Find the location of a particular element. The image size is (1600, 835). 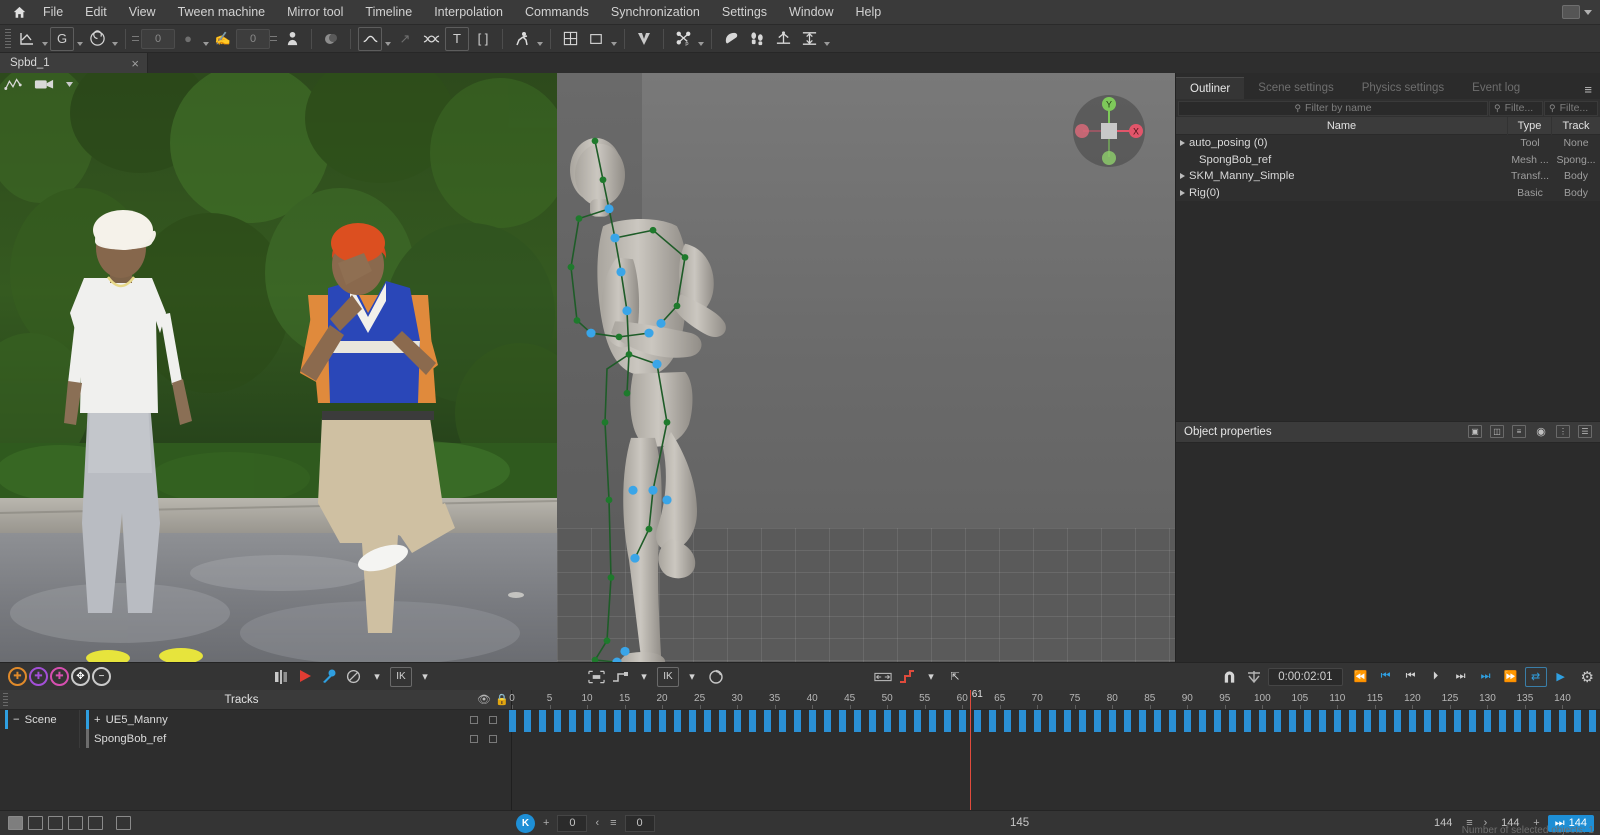

prev-arrow-icon: ‹ is located at coordinates (597, 823).